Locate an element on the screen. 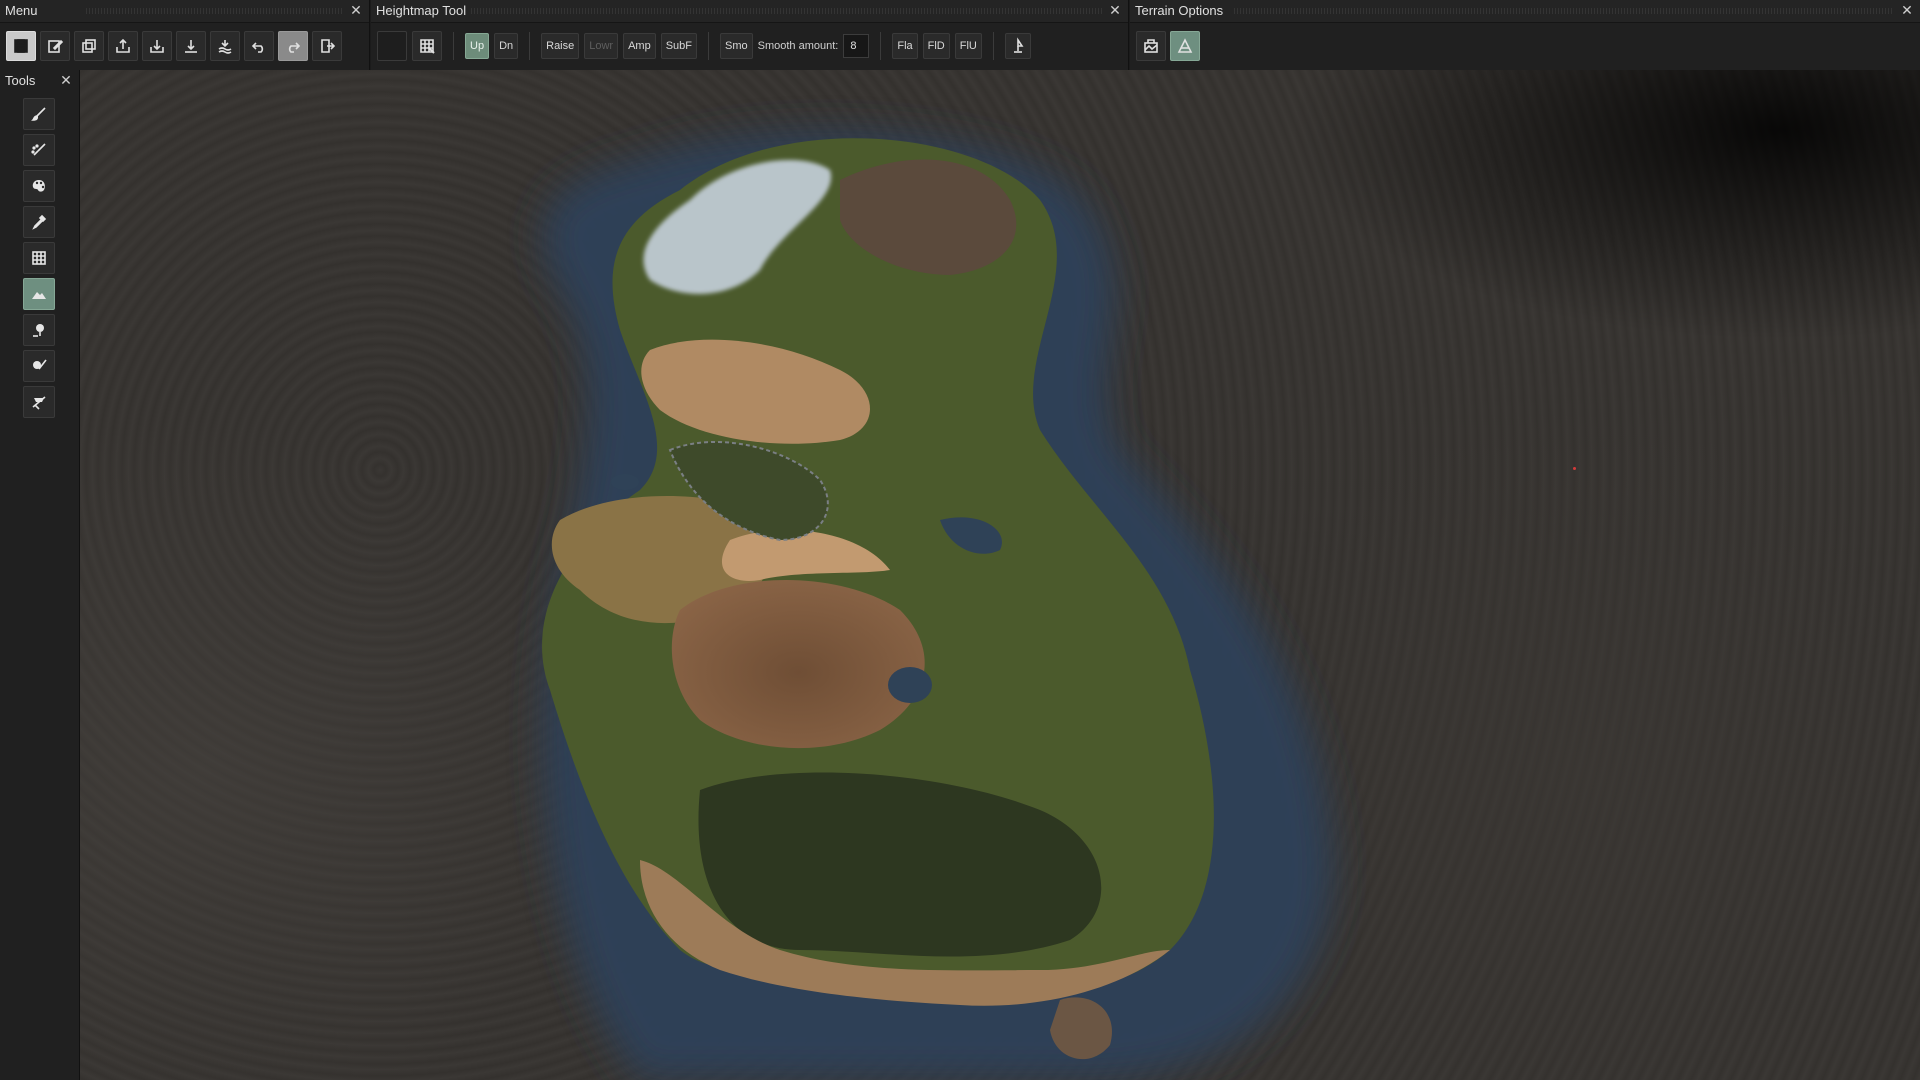  tool-list is located at coordinates (39, 258).